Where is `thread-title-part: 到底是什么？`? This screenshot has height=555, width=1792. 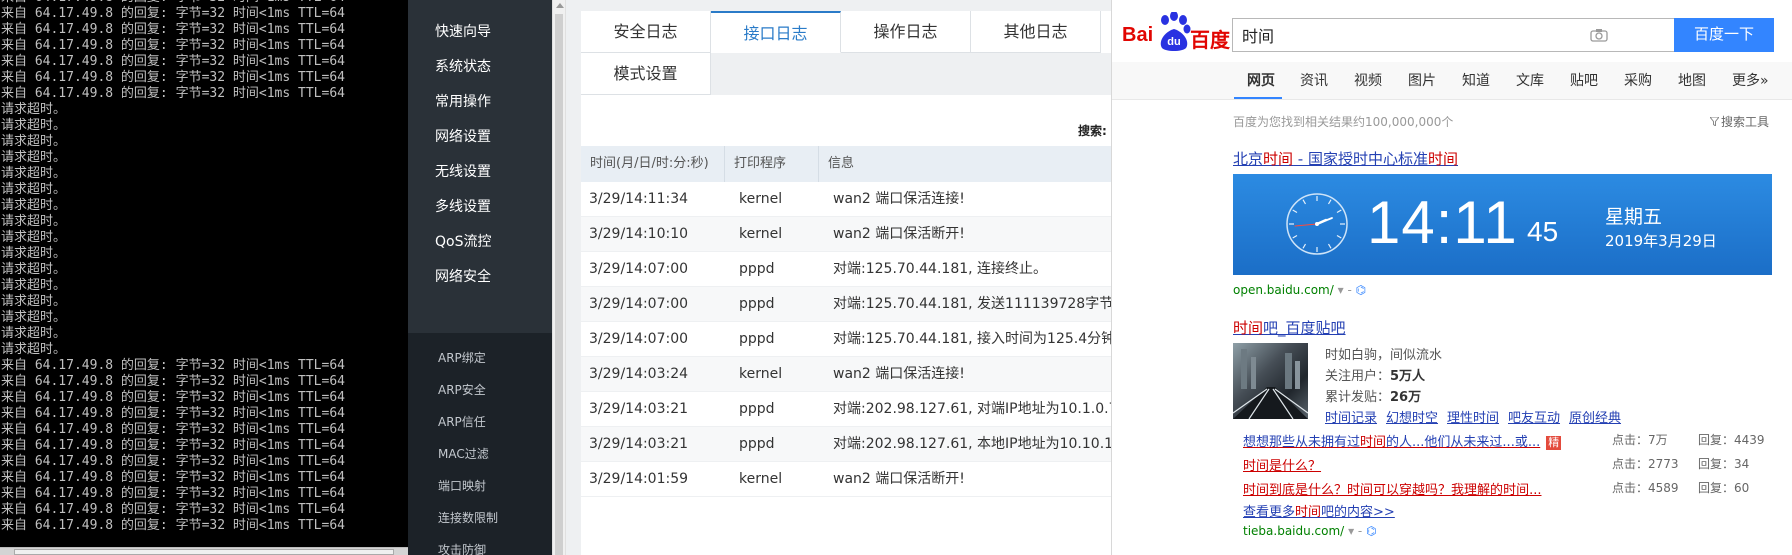
thread-title-part: 到底是什么？ is located at coordinates (1308, 490).